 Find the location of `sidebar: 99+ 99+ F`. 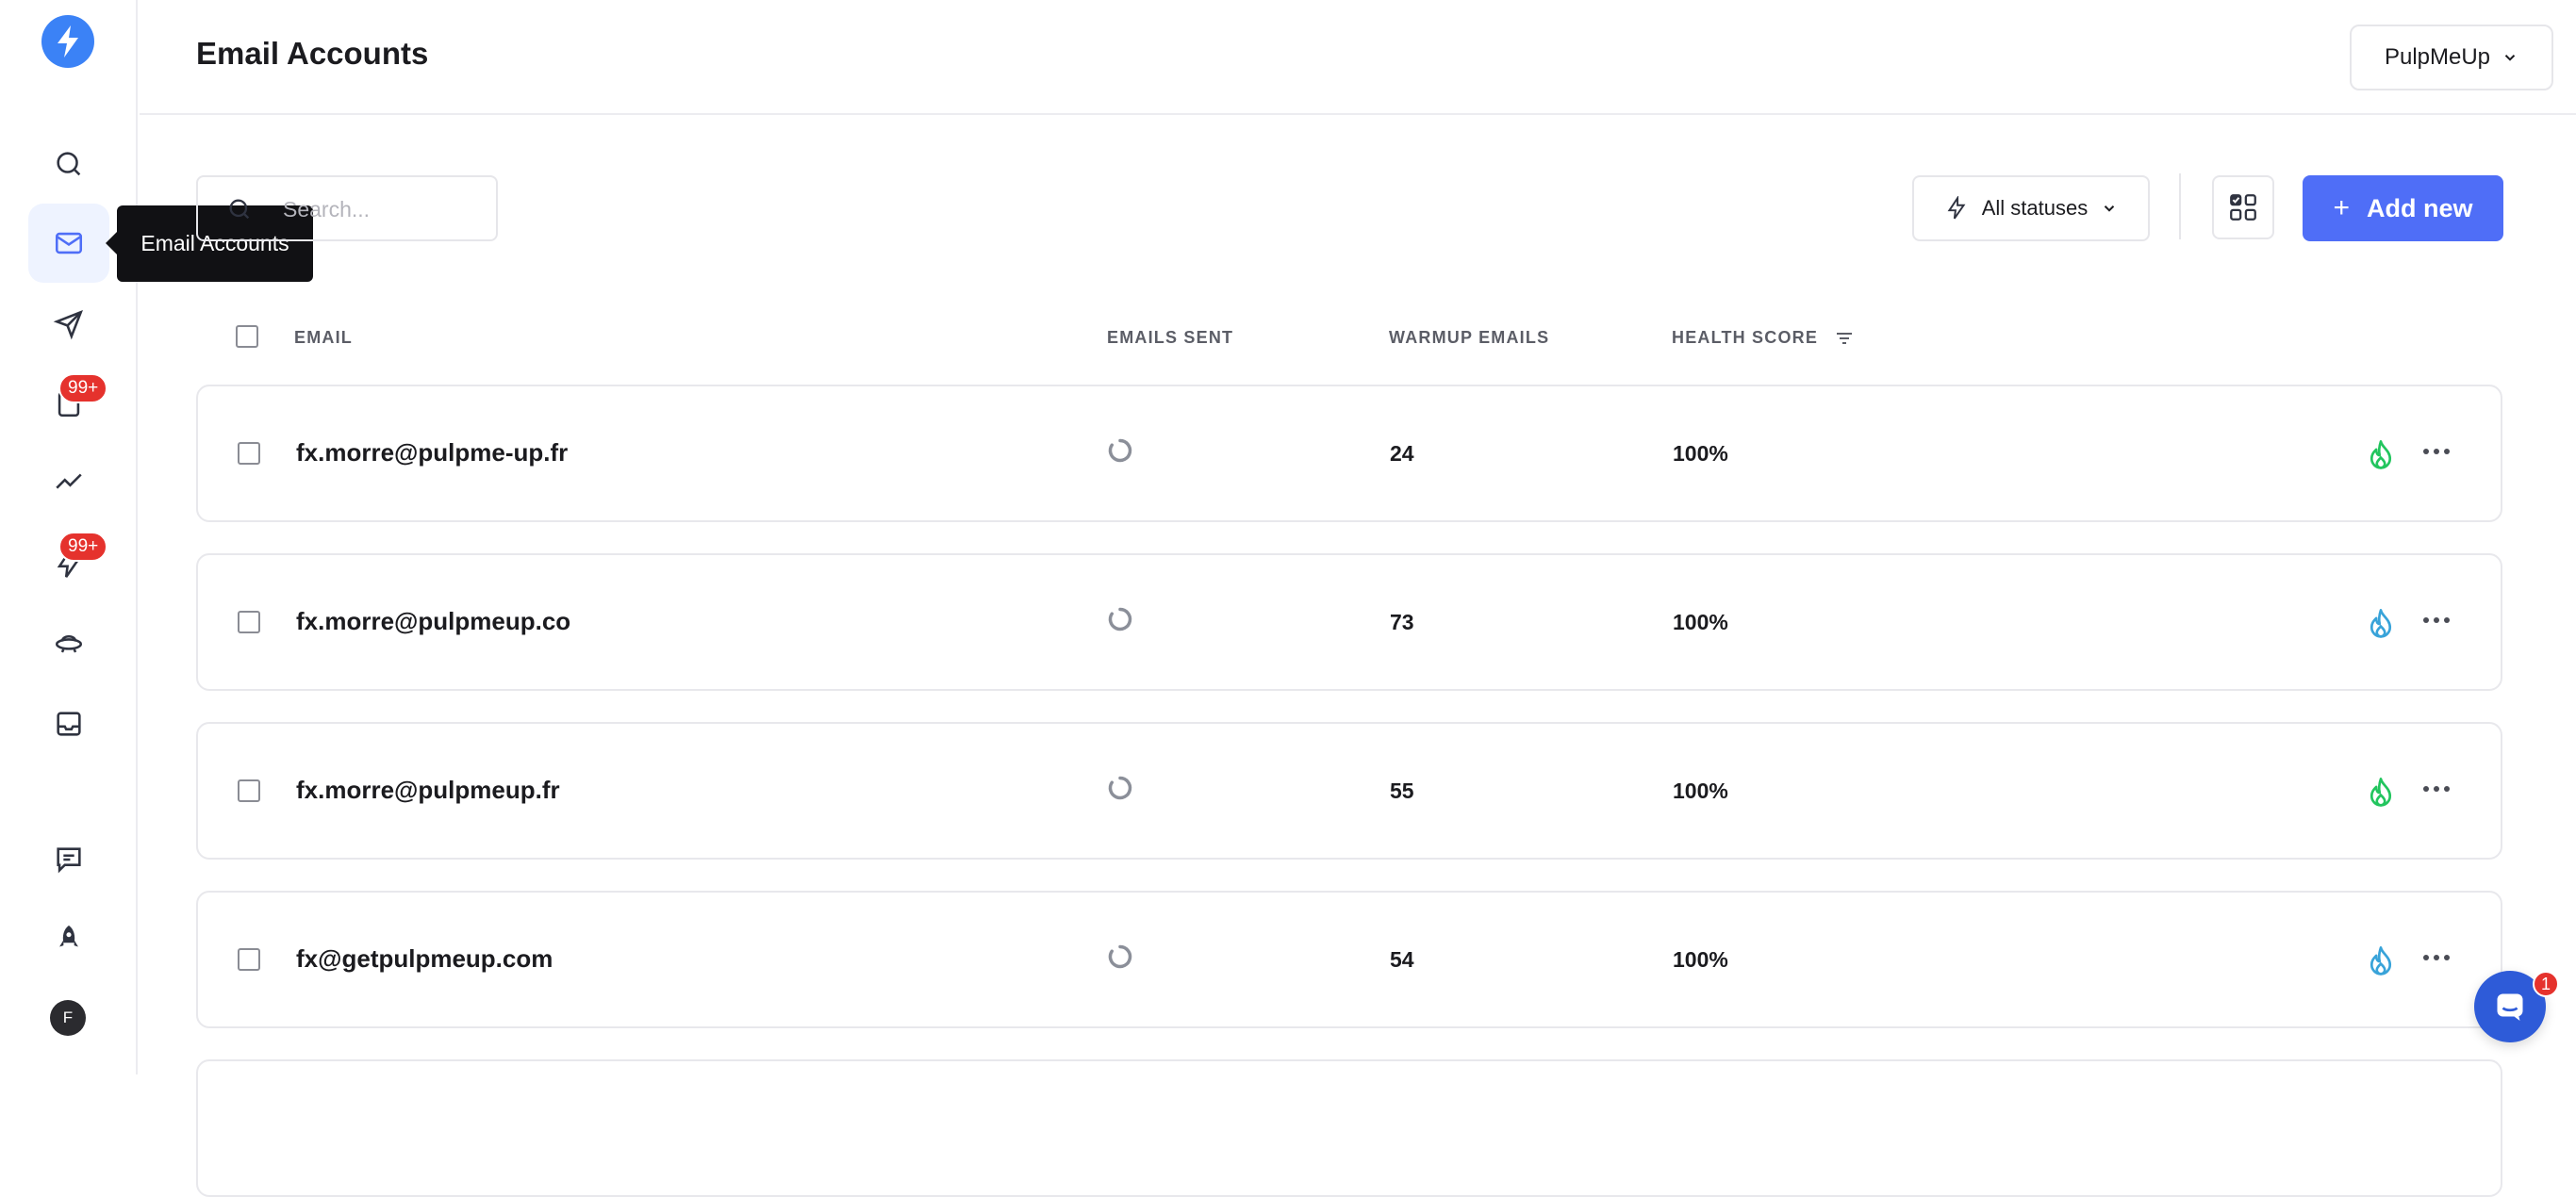

sidebar: 99+ 99+ F is located at coordinates (69, 537).